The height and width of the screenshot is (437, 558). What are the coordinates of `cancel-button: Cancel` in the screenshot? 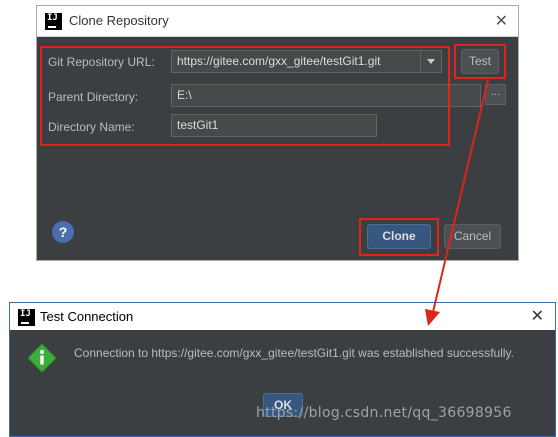 It's located at (472, 236).